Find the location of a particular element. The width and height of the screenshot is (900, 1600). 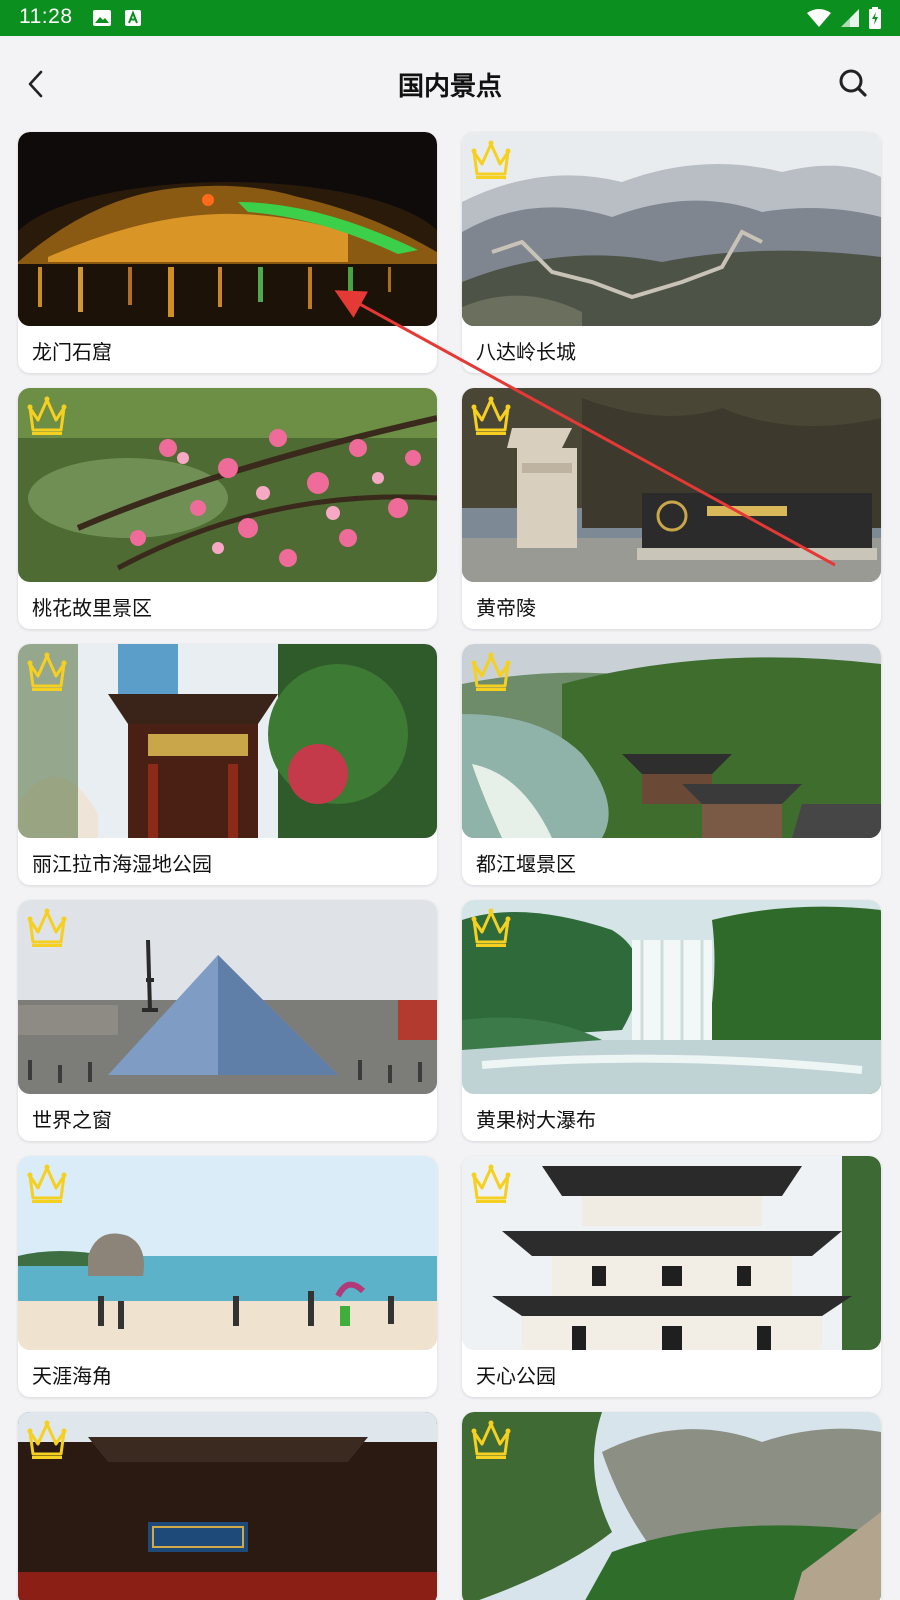

spot-card: 世界之窗 is located at coordinates (227, 1020).